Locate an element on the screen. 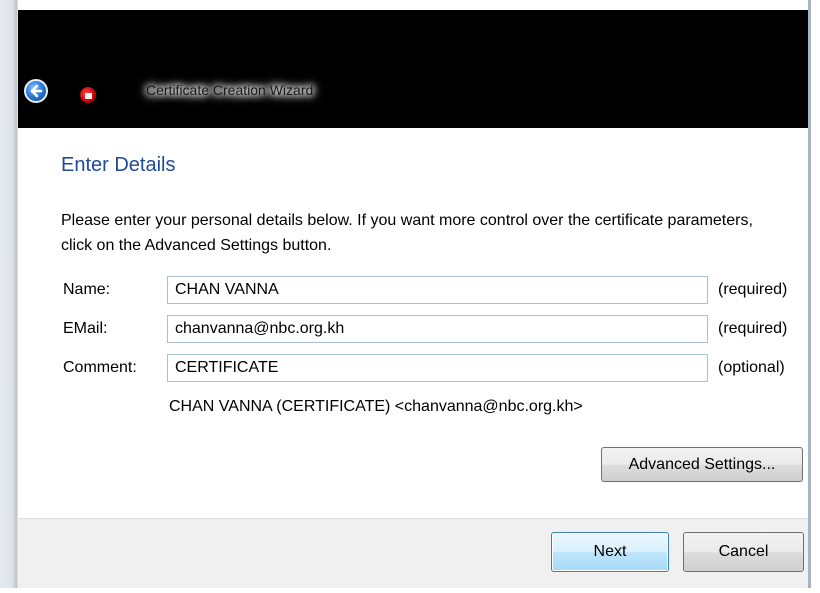 The image size is (820, 593). name-field is located at coordinates (437, 290).